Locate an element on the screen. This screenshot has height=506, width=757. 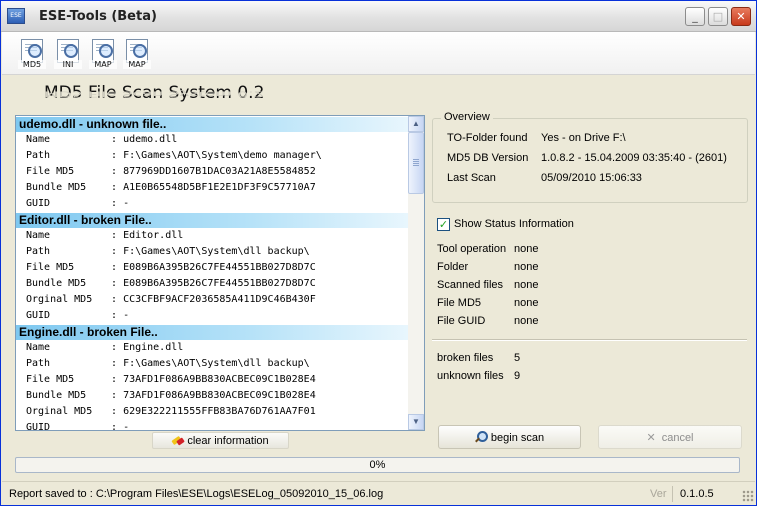
toolbar-button-ini: INI is located at coordinates (68, 54).